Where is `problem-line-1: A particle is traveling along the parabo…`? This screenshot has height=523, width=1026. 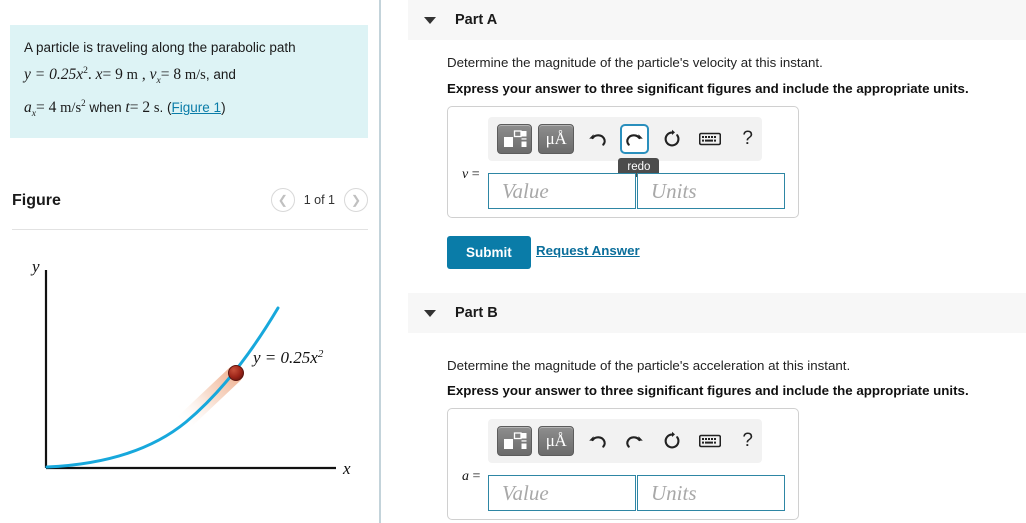
problem-line-1: A particle is traveling along the parabo… is located at coordinates (160, 47).